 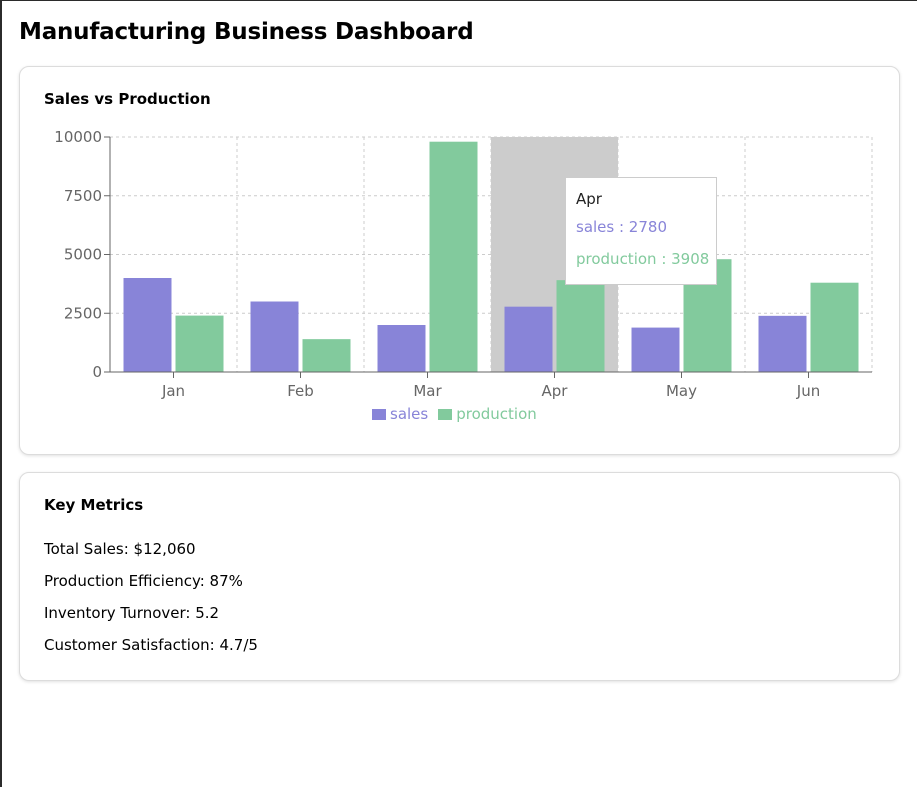 What do you see at coordinates (379, 414) in the screenshot?
I see `legend-swatch-sales` at bounding box center [379, 414].